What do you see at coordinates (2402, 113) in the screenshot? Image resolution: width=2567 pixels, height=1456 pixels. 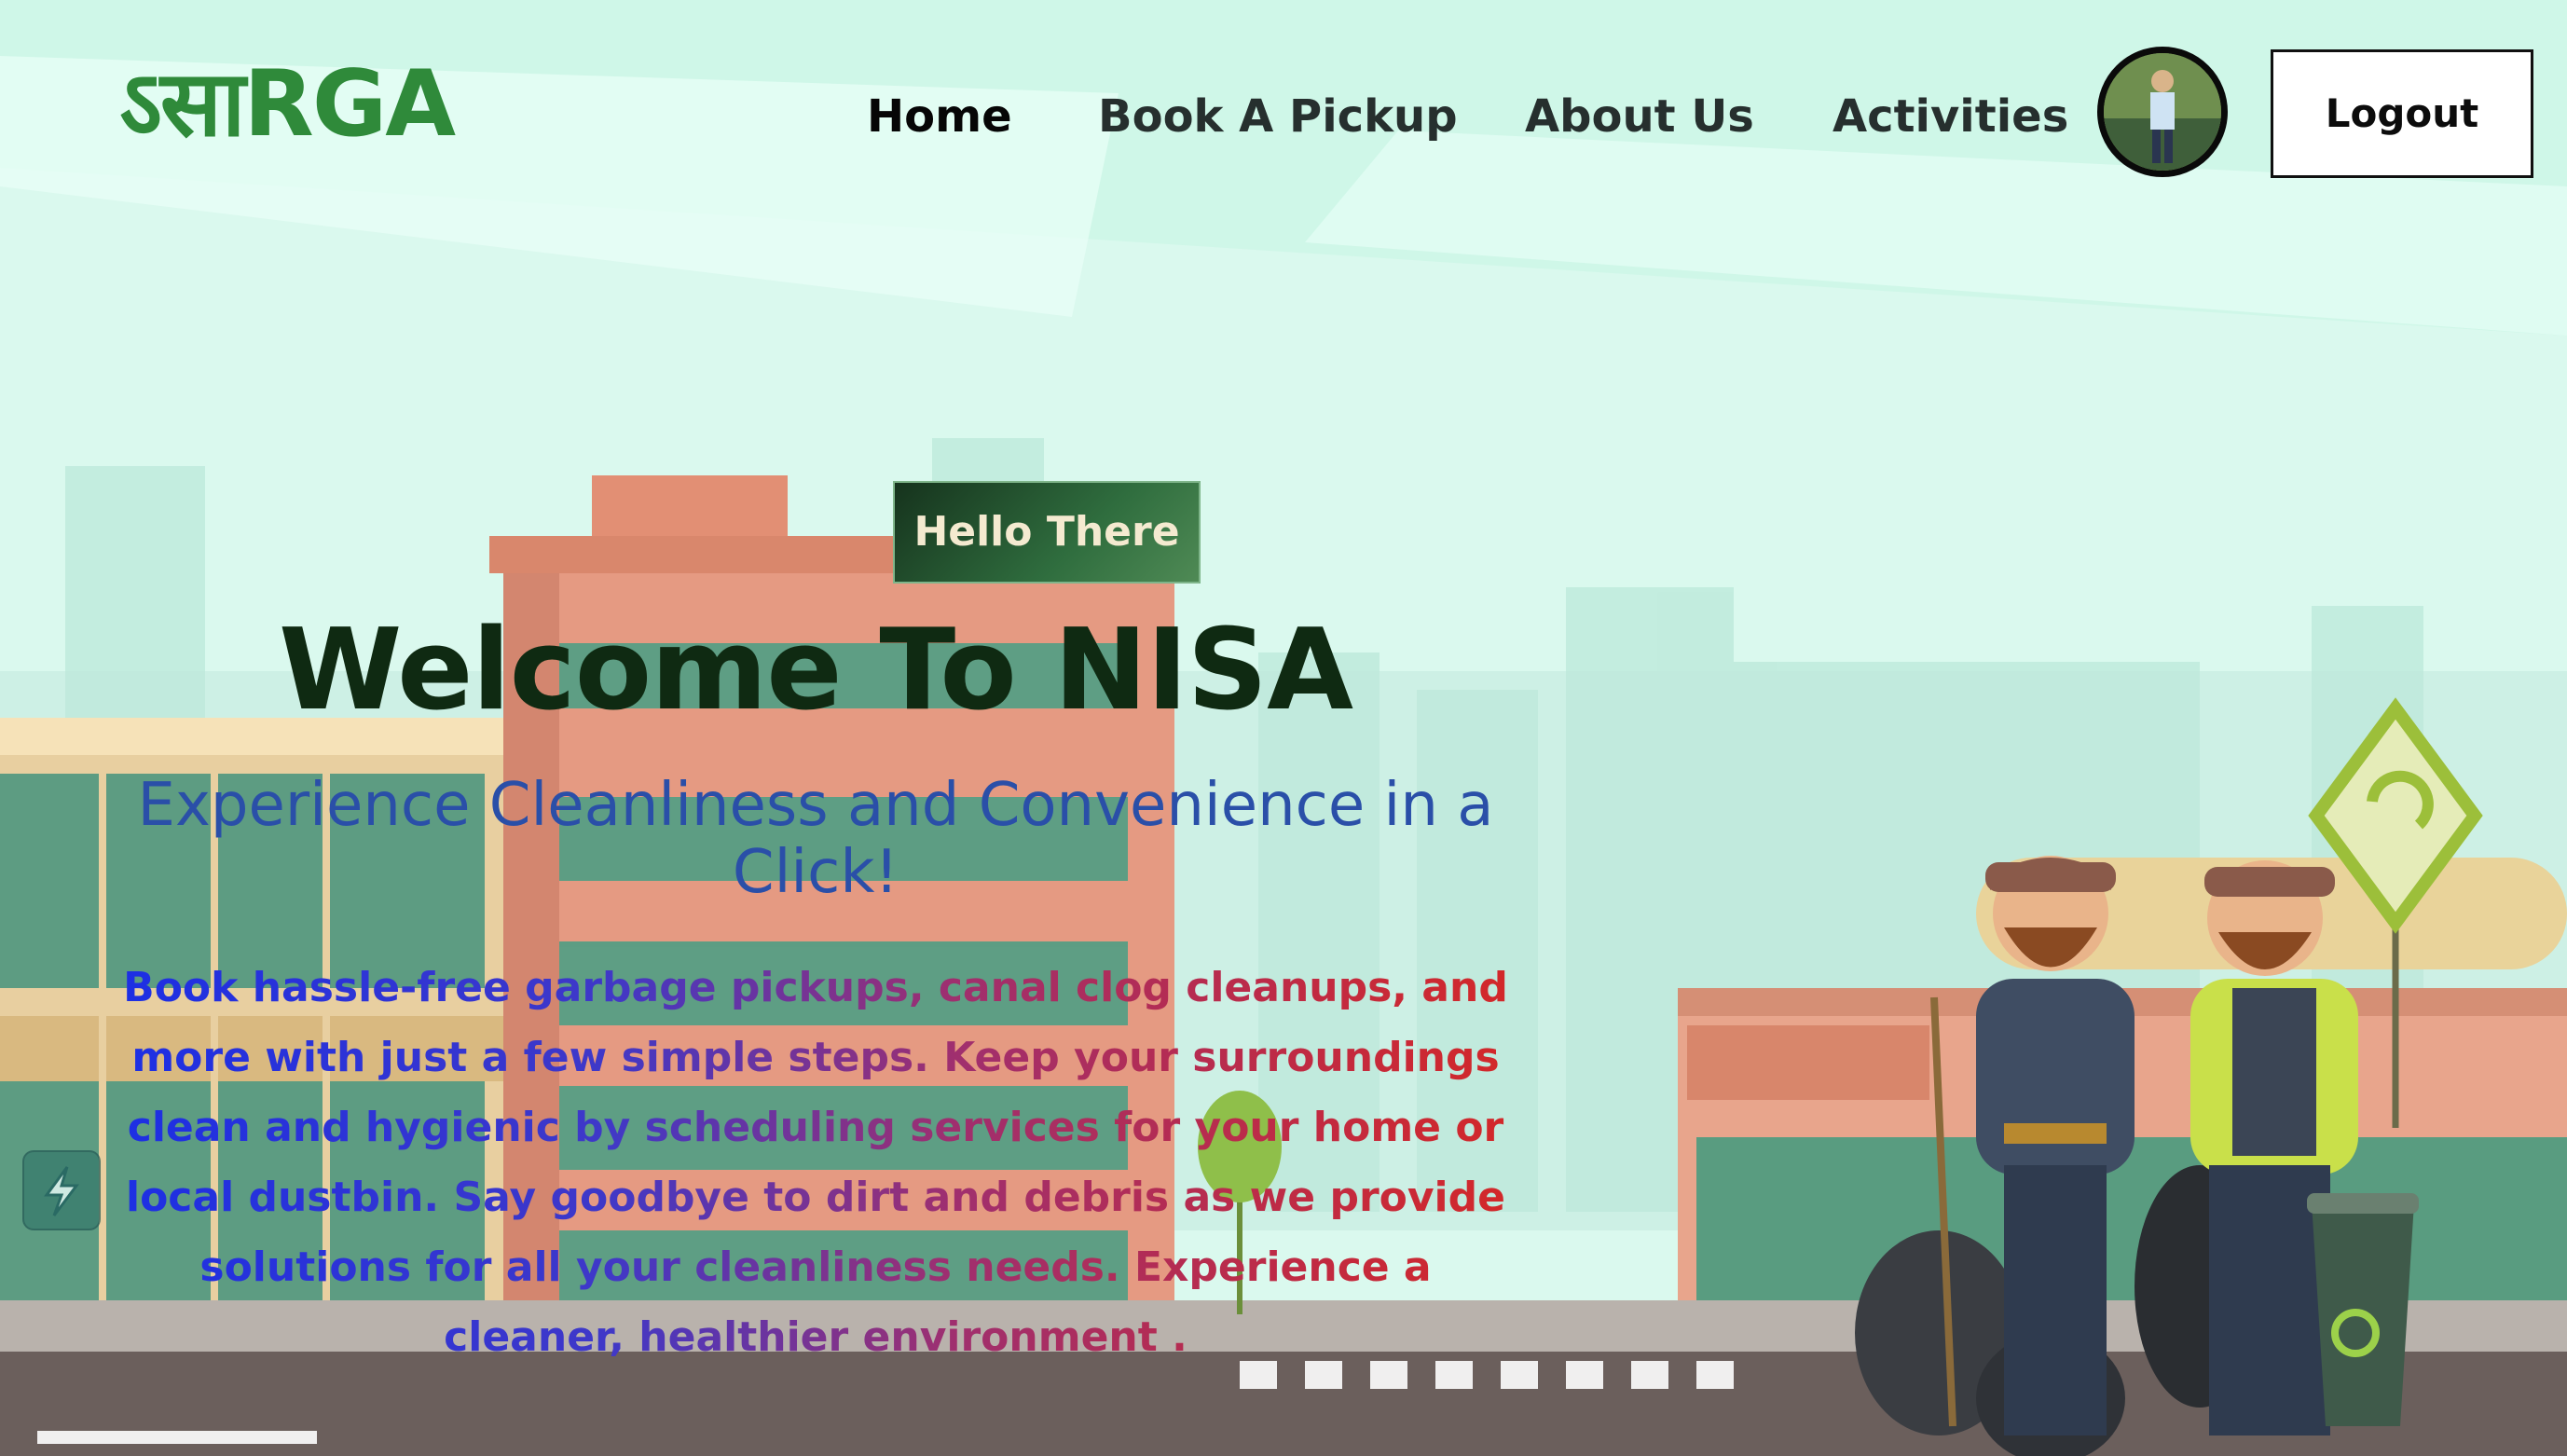 I see `logout-button: Logout` at bounding box center [2402, 113].